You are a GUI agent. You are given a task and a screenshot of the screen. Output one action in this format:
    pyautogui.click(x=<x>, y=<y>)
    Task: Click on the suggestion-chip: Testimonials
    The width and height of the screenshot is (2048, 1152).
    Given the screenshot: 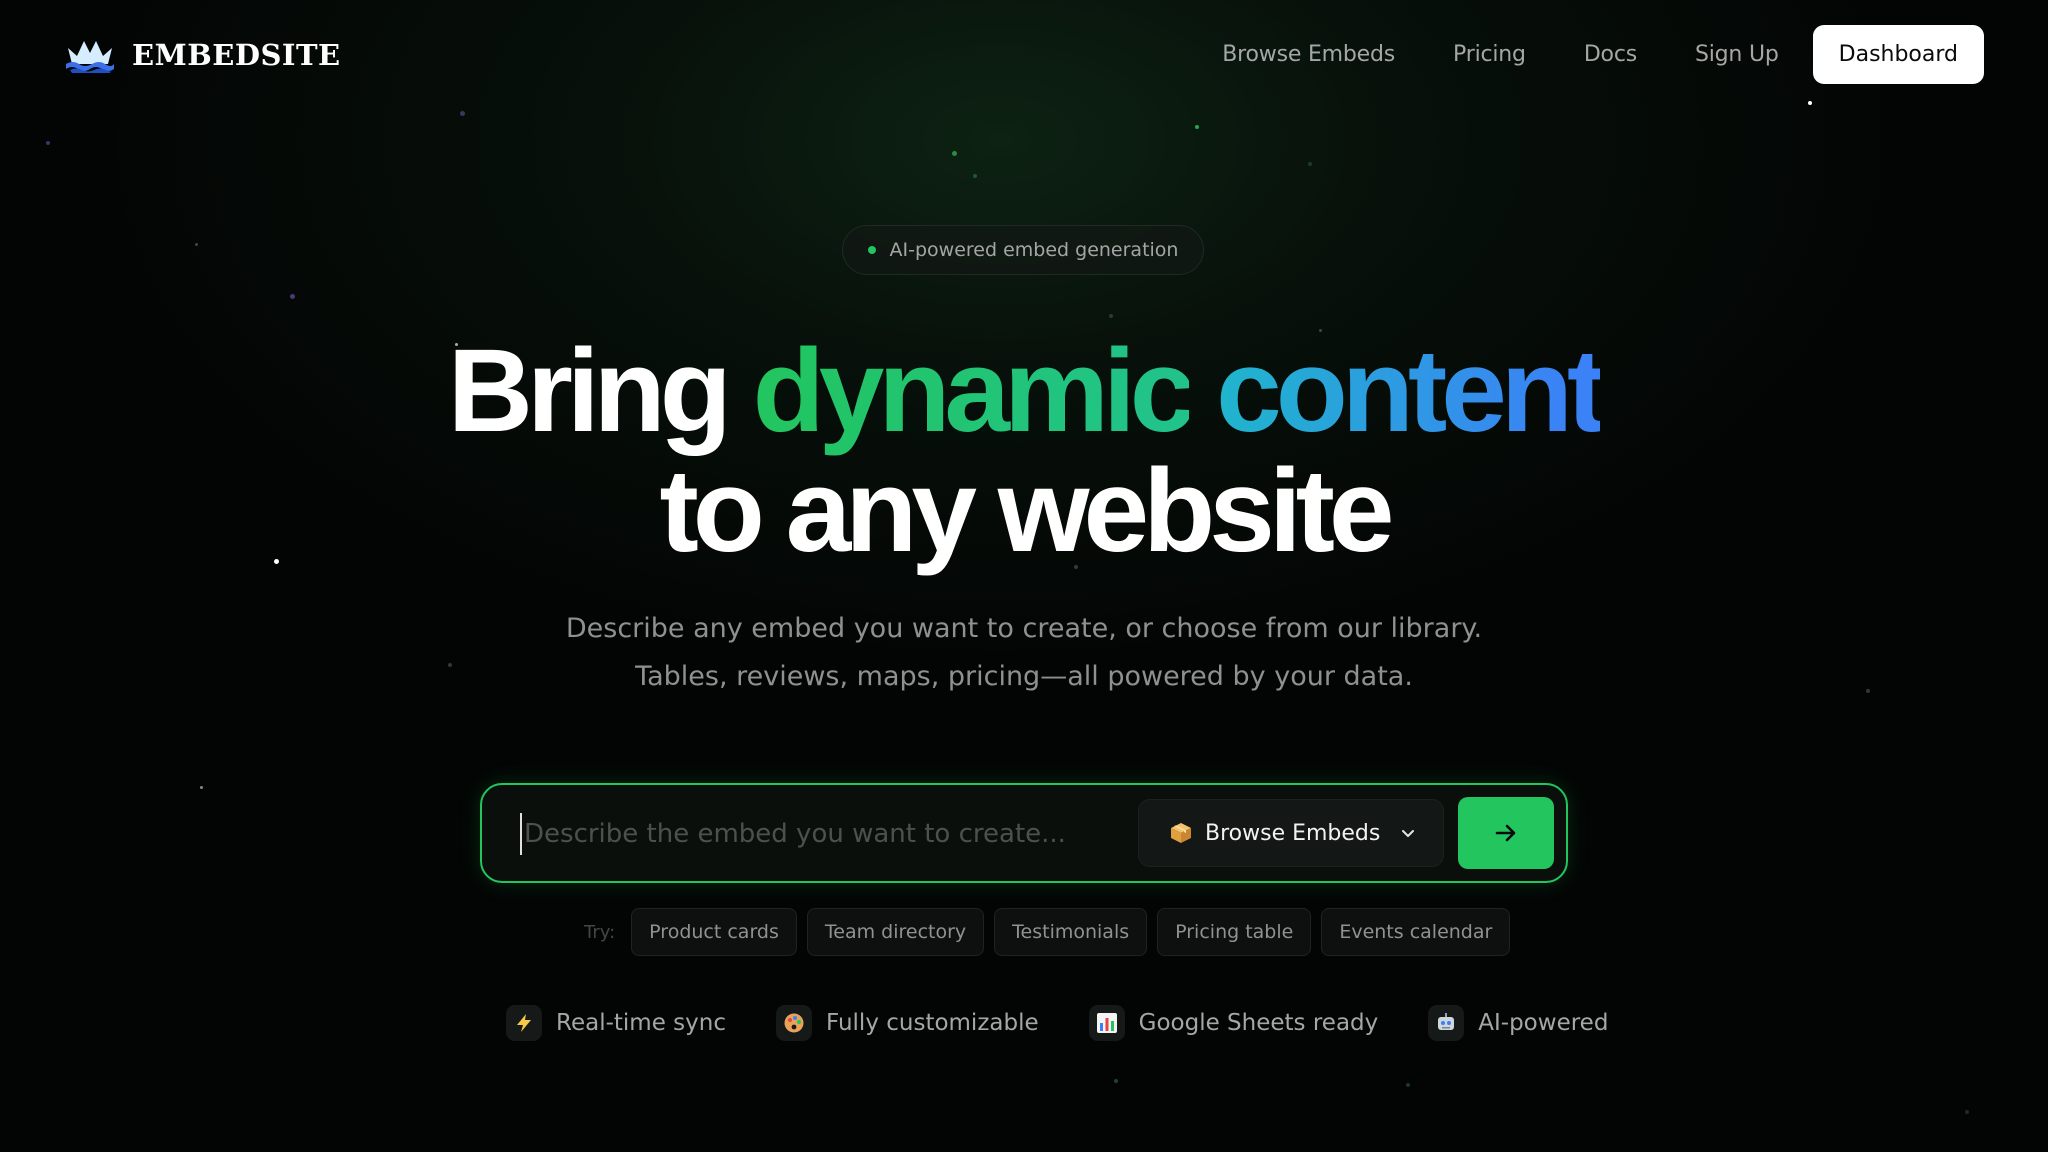 What is the action you would take?
    pyautogui.click(x=1071, y=932)
    